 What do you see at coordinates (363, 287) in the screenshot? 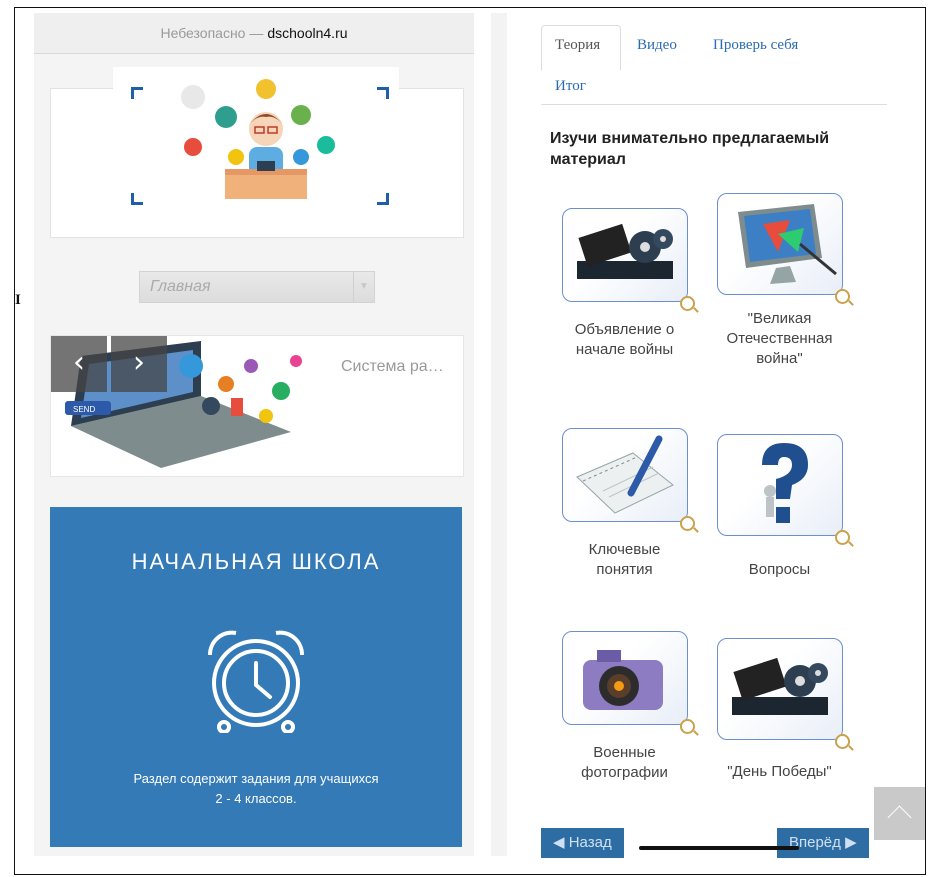
I see `chevron-down-icon: ▼` at bounding box center [363, 287].